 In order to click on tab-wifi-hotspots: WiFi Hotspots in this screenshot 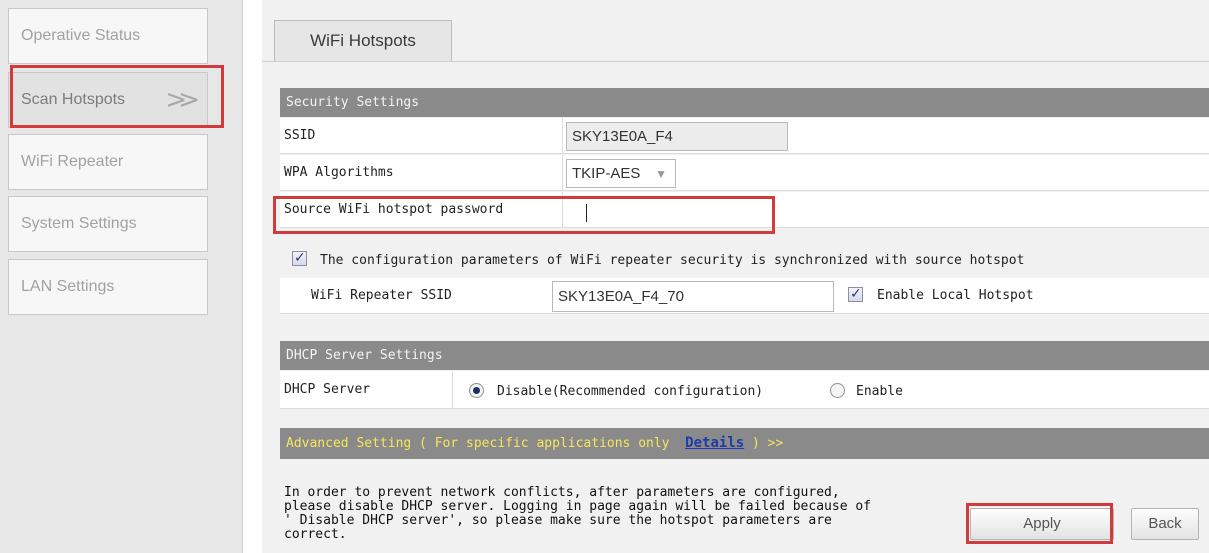, I will do `click(363, 41)`.